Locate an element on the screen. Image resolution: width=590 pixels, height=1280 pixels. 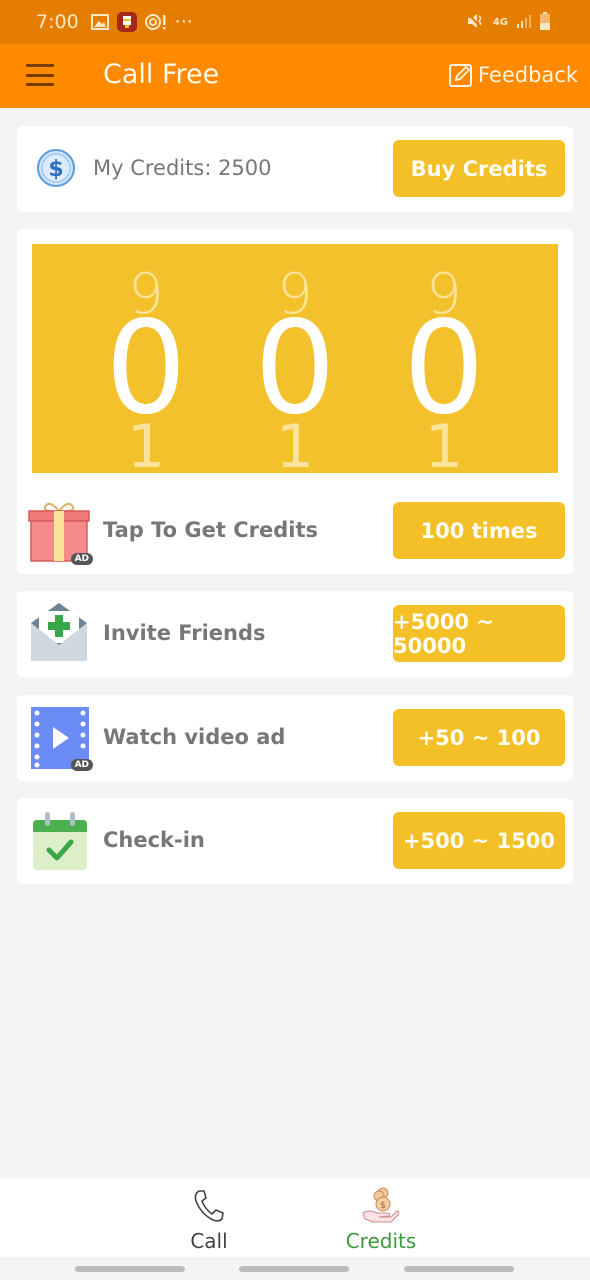
home-button is located at coordinates (294, 1269).